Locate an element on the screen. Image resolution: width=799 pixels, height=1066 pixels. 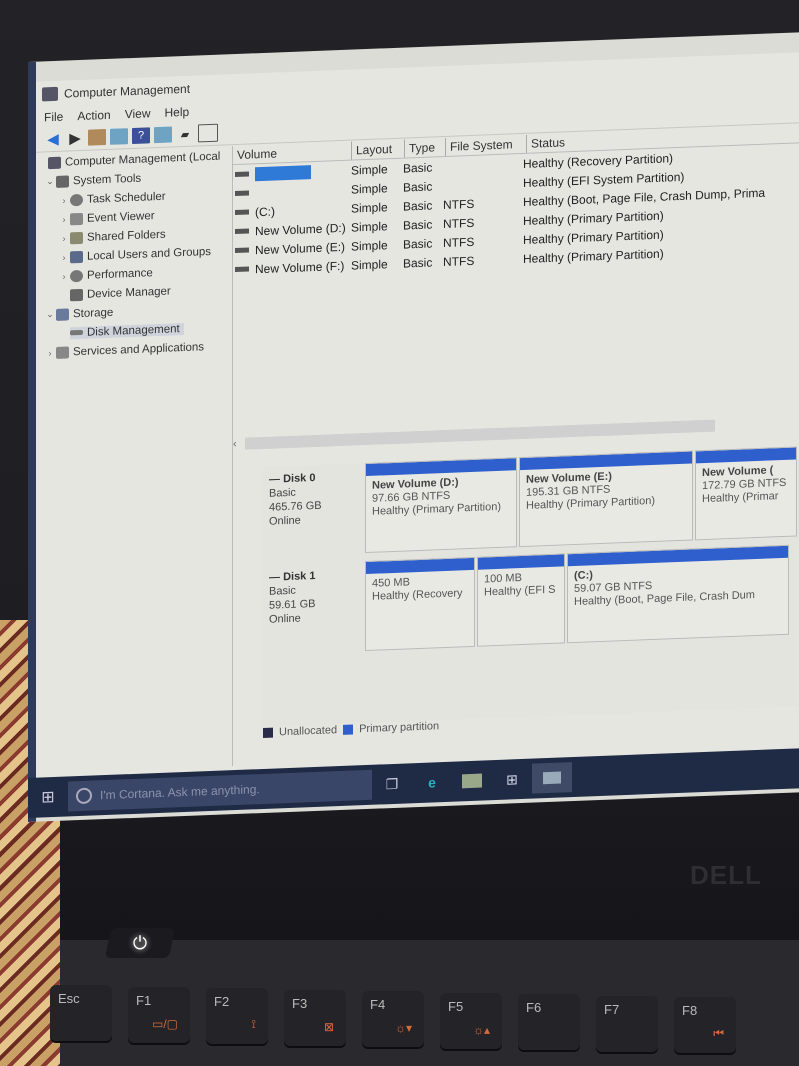
help-icon: ? is located at coordinates (141, 136).